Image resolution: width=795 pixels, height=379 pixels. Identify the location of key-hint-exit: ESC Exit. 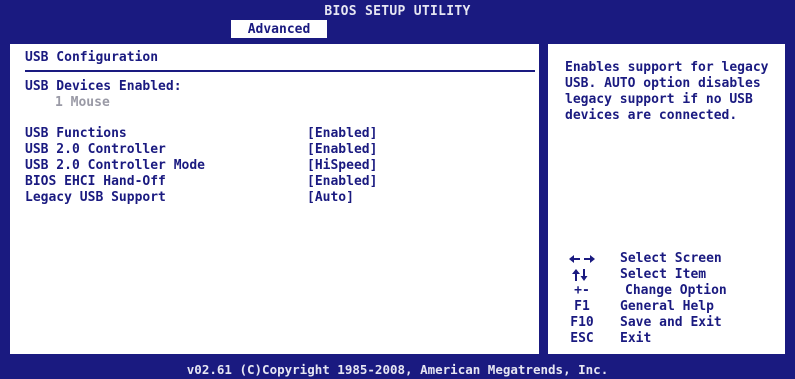
(668, 339).